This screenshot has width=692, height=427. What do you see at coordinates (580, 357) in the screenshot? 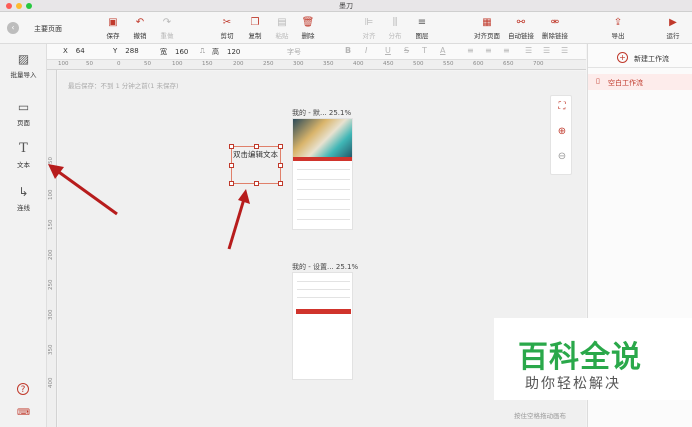
I see `watermark-title: 百科全说` at bounding box center [580, 357].